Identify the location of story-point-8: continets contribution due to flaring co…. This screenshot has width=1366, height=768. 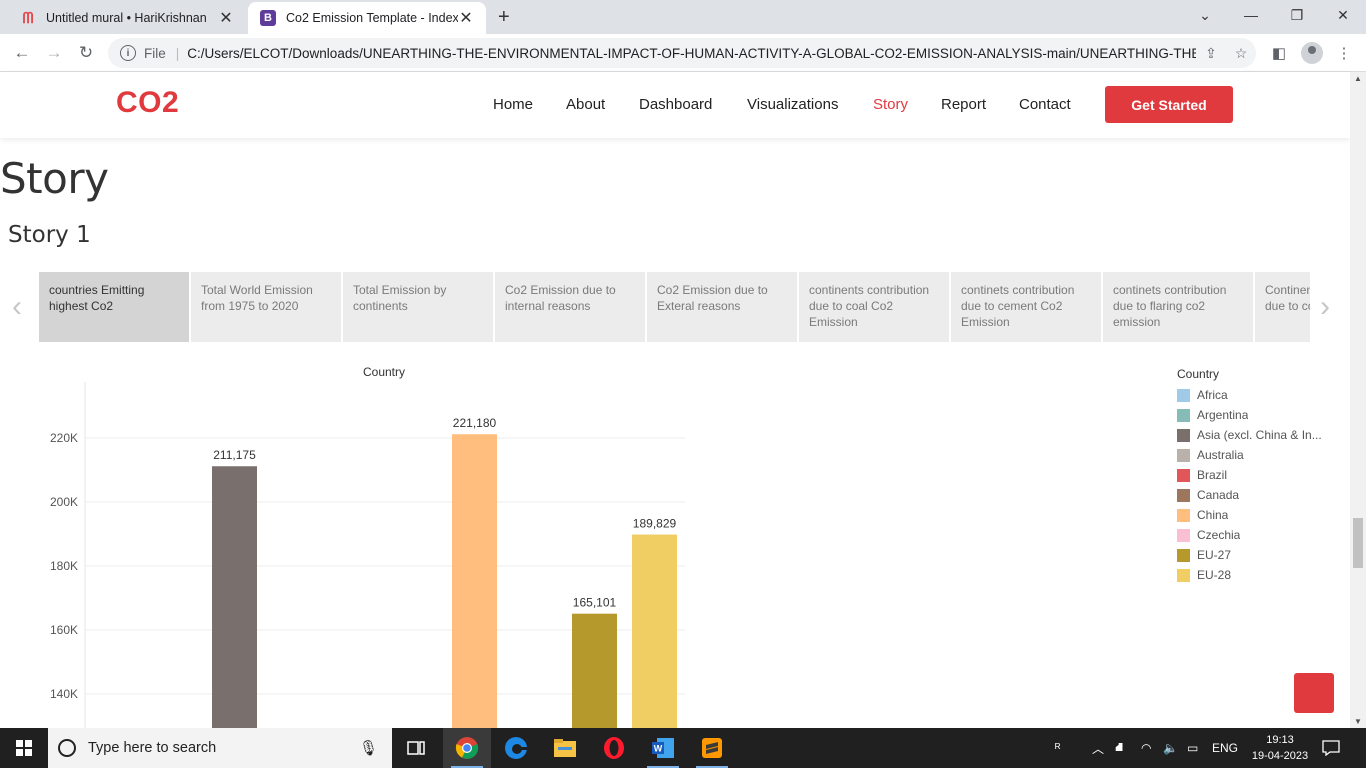
(1178, 307).